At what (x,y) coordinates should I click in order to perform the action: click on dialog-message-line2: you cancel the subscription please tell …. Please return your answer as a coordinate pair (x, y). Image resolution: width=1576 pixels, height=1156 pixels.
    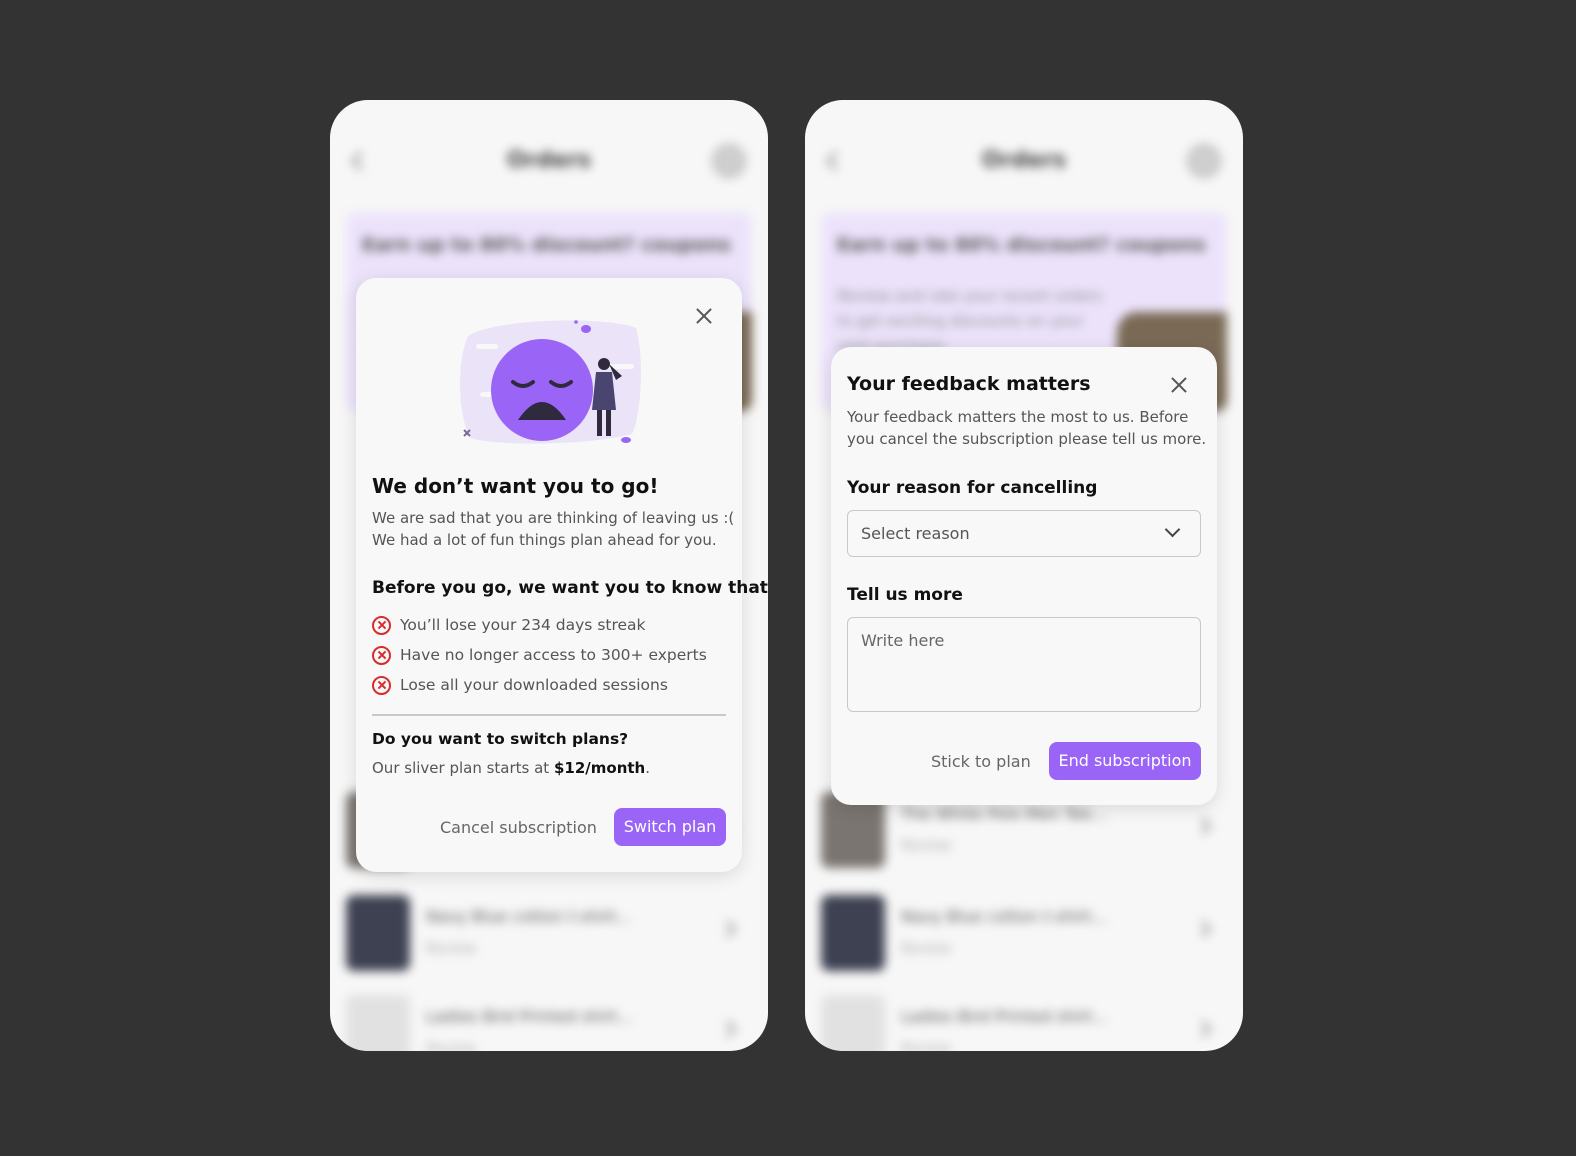
    Looking at the image, I should click on (1027, 439).